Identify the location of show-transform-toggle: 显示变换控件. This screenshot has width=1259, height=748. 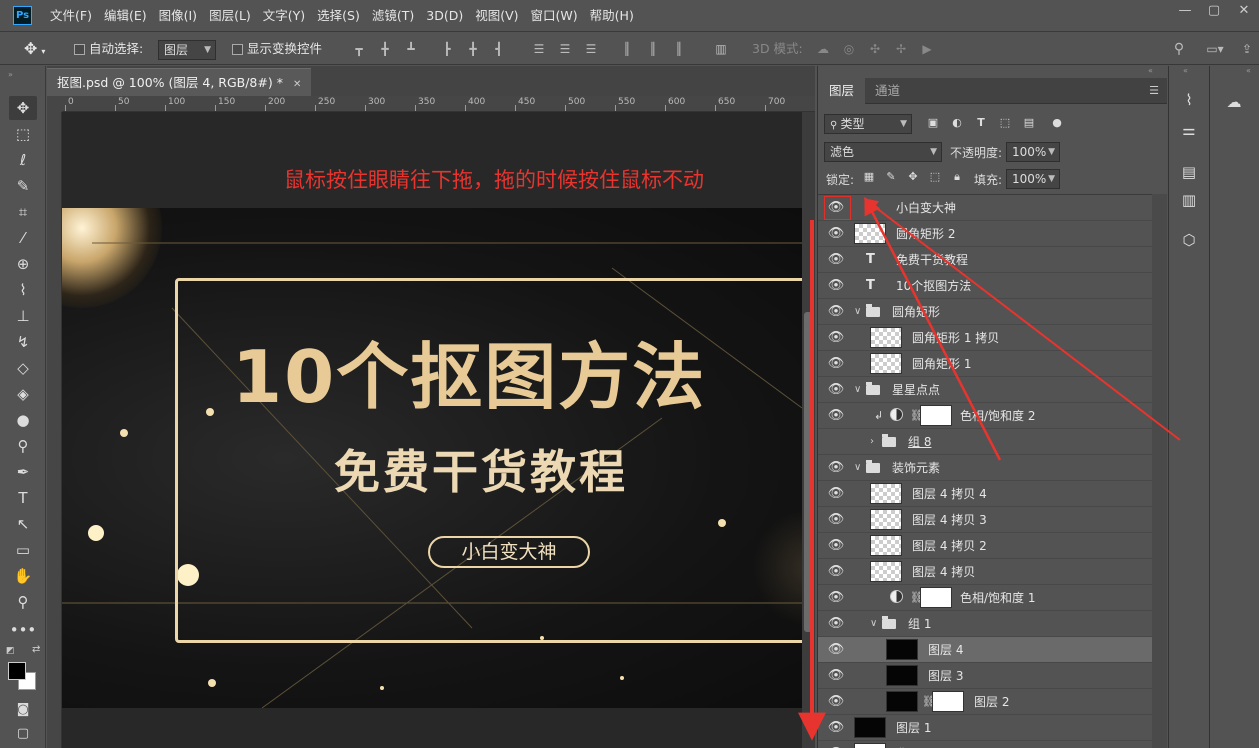
(277, 49).